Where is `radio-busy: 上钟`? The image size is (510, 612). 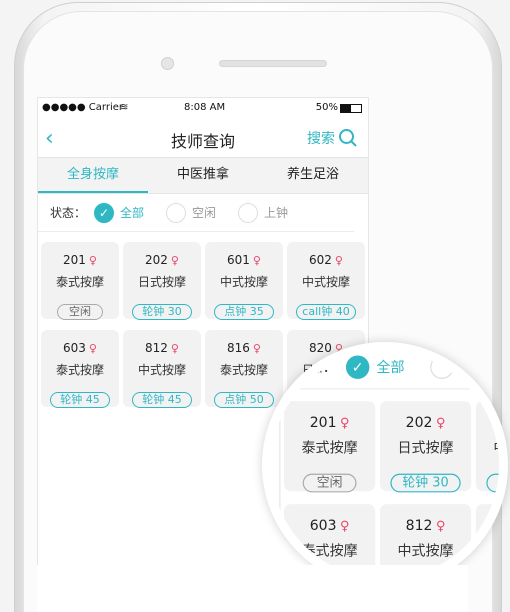 radio-busy: 上钟 is located at coordinates (263, 212).